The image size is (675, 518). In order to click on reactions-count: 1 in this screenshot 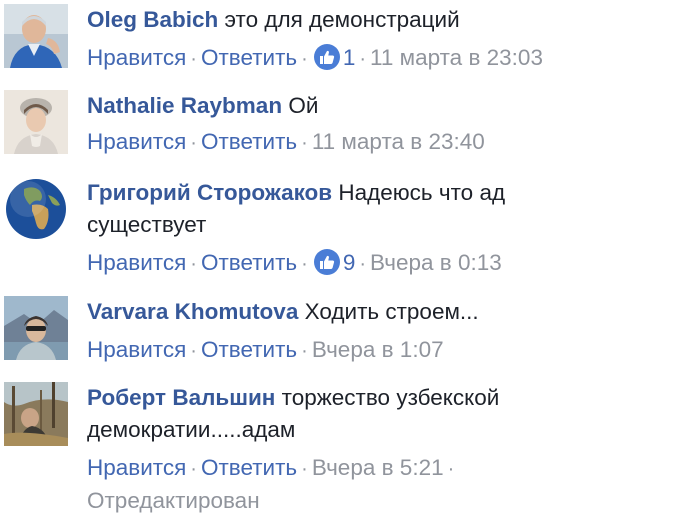, I will do `click(334, 58)`.